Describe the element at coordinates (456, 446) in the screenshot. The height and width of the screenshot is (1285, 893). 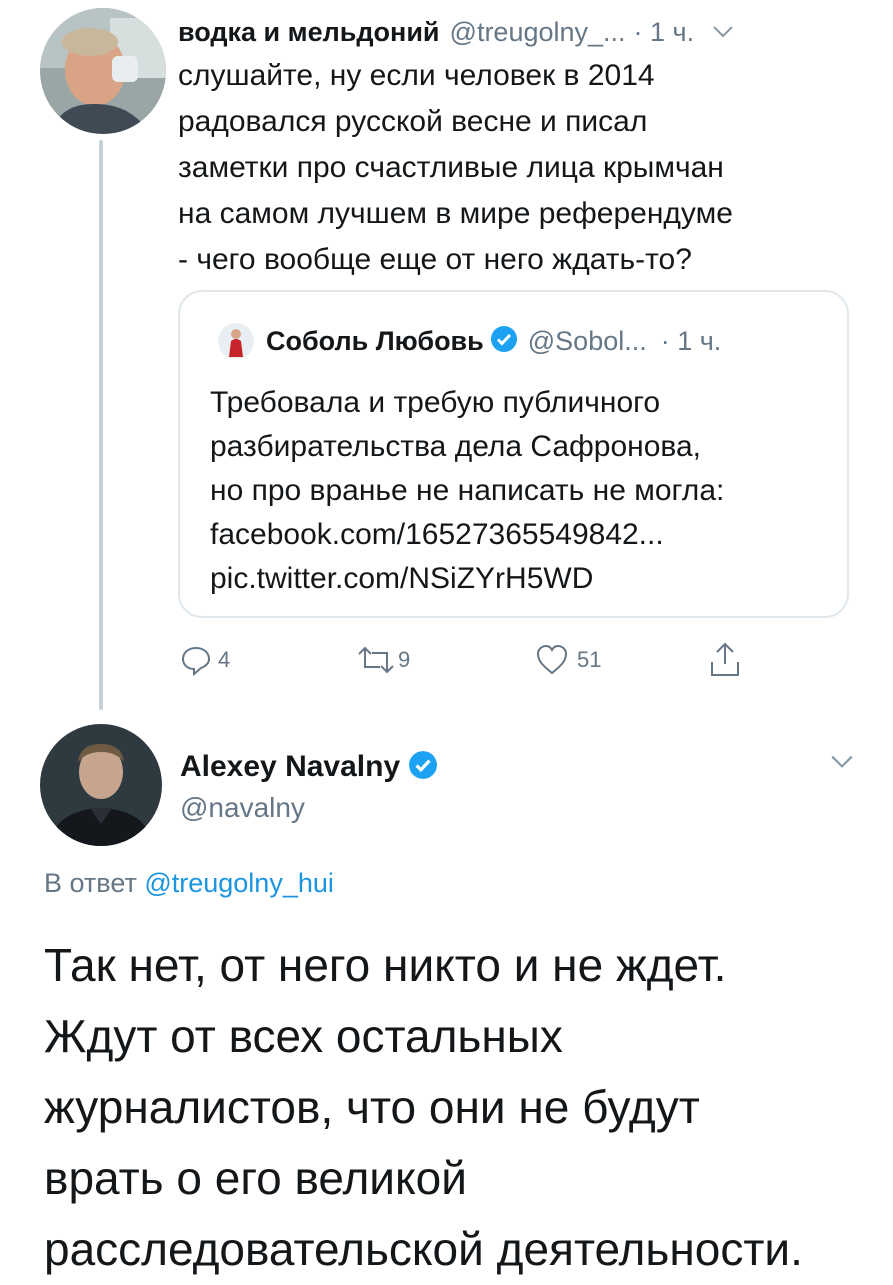
I see `quoted-text-line: разбирательства дела Сафронова,` at that location.